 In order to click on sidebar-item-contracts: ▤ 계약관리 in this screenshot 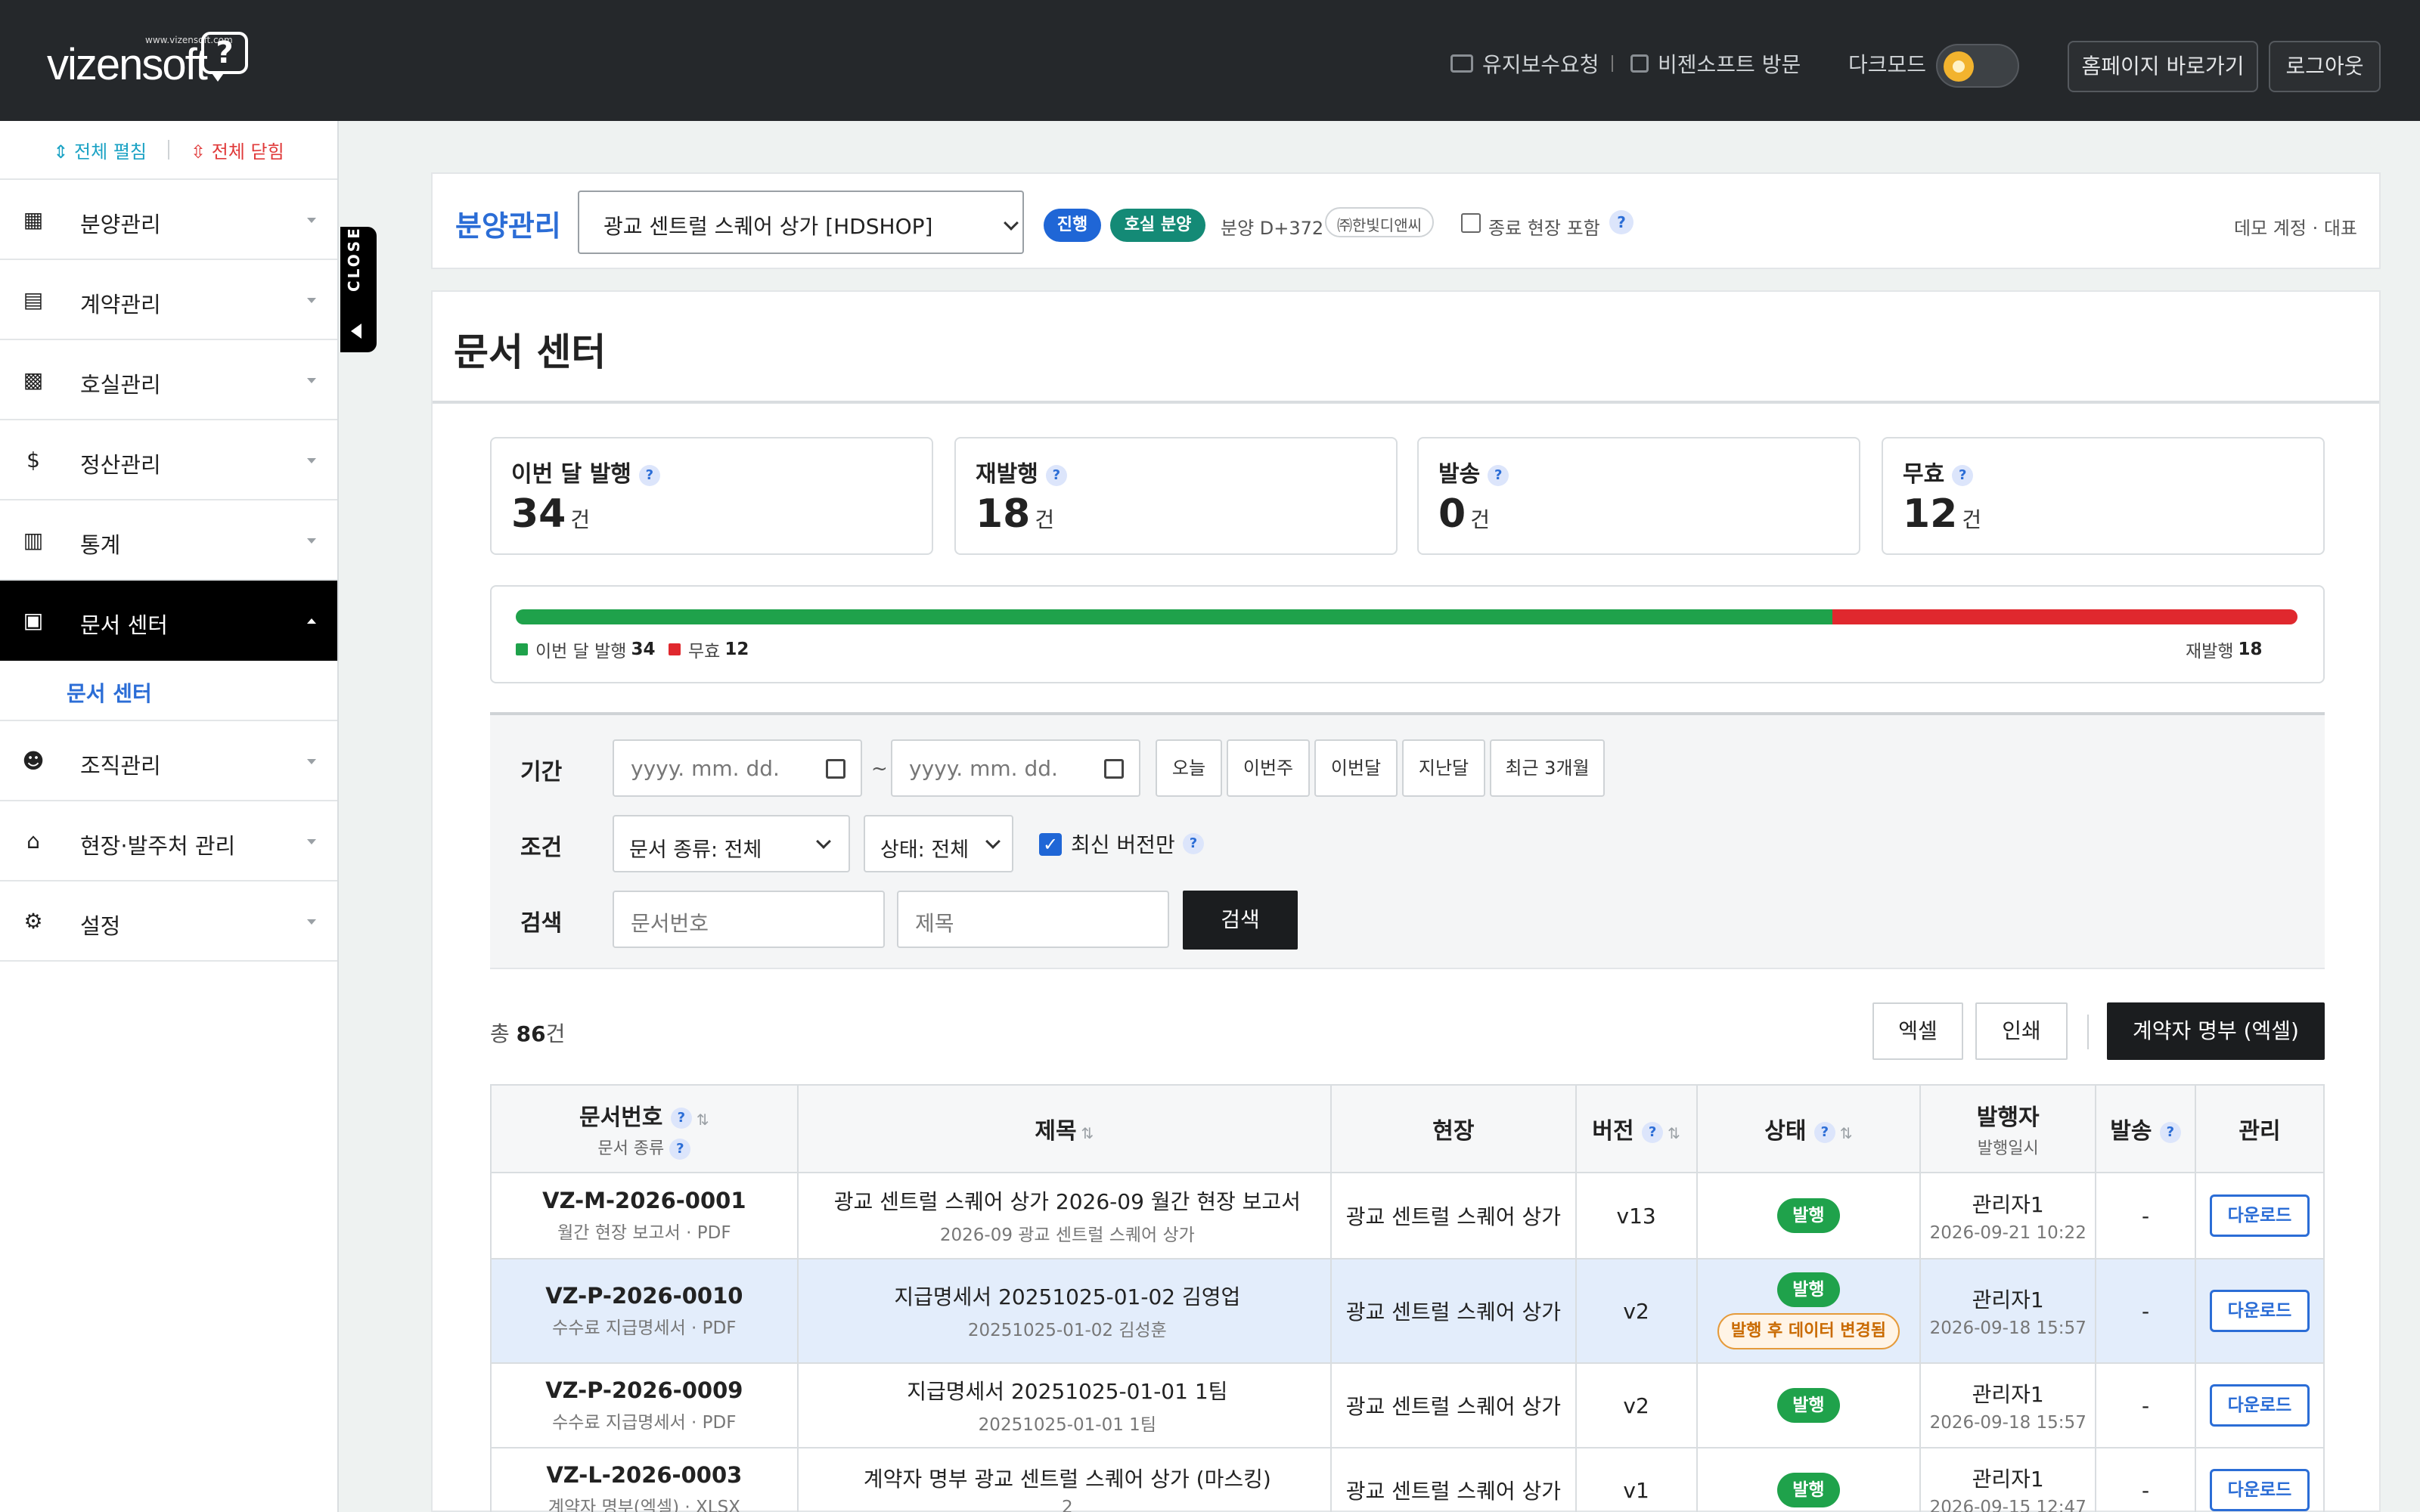, I will do `click(168, 300)`.